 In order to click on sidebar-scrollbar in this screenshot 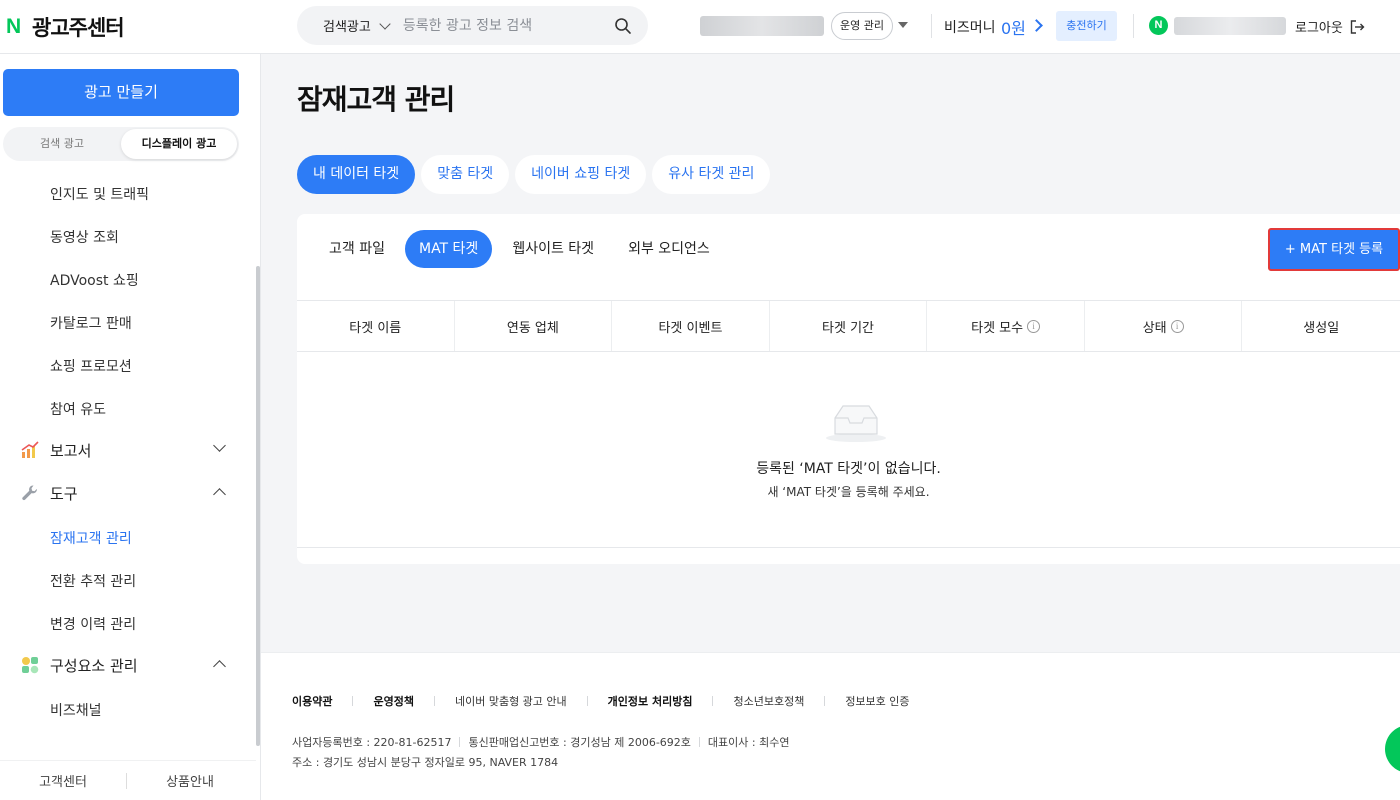, I will do `click(258, 506)`.